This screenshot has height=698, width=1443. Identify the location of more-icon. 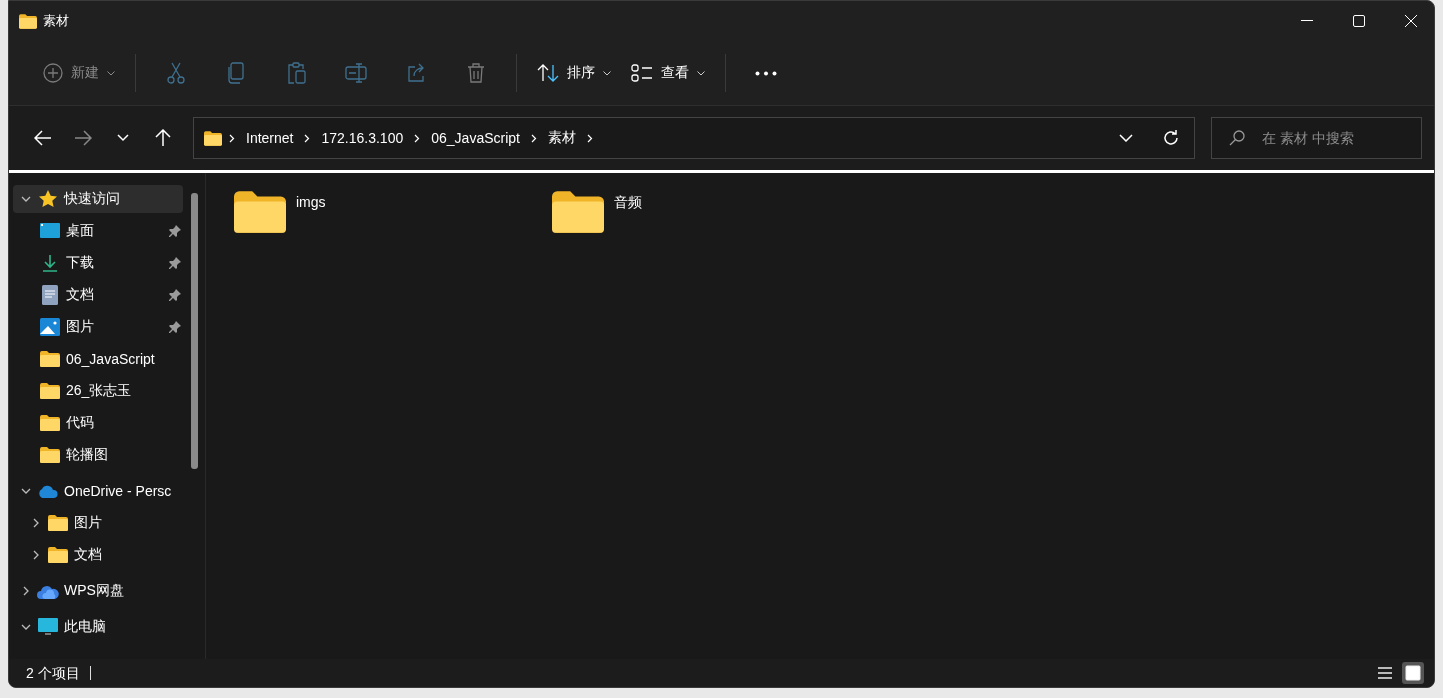
(766, 73).